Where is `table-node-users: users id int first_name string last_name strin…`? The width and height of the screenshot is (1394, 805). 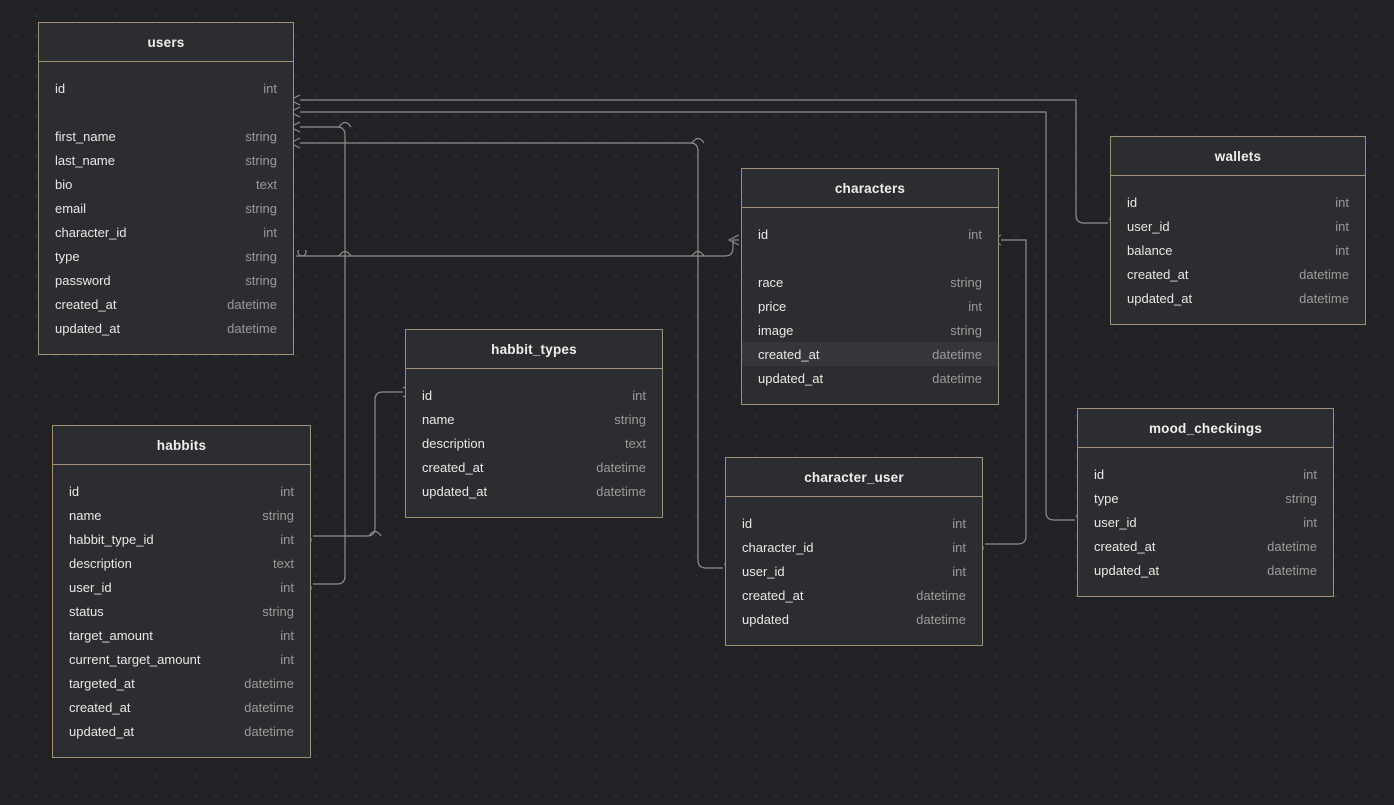
table-node-users: users id int first_name string last_name strin… is located at coordinates (166, 188).